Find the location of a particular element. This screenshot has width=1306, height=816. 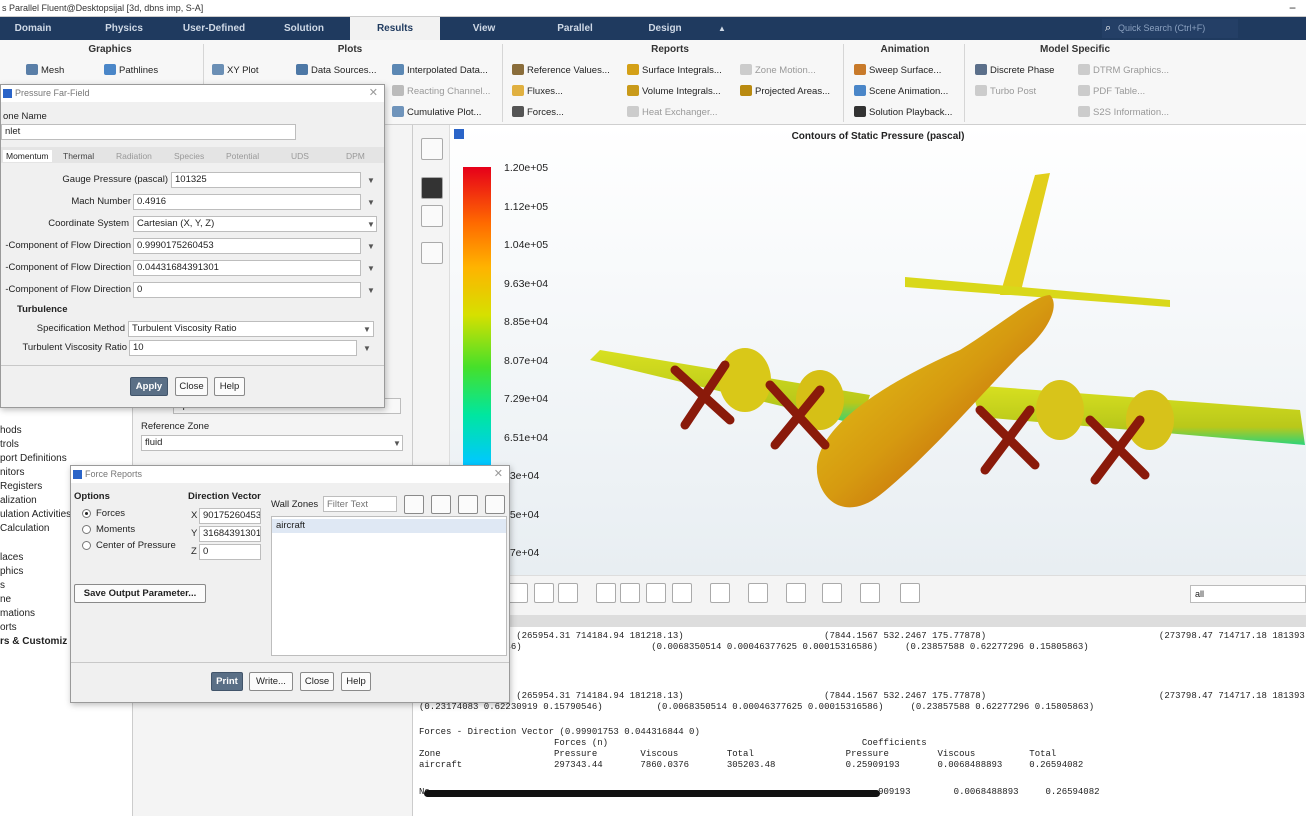

apply-button: Apply is located at coordinates (149, 386).